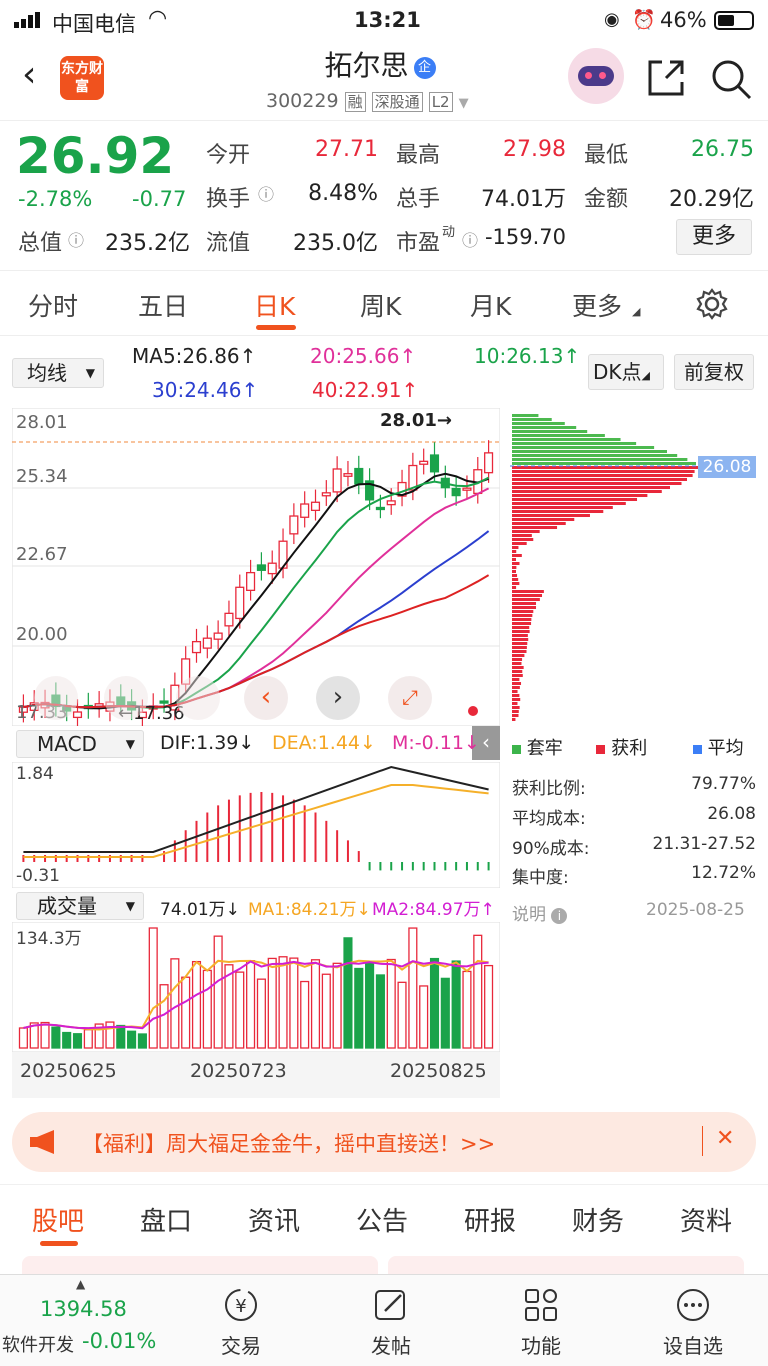  Describe the element at coordinates (598, 1219) in the screenshot. I see `tab-financials: 财务` at that location.